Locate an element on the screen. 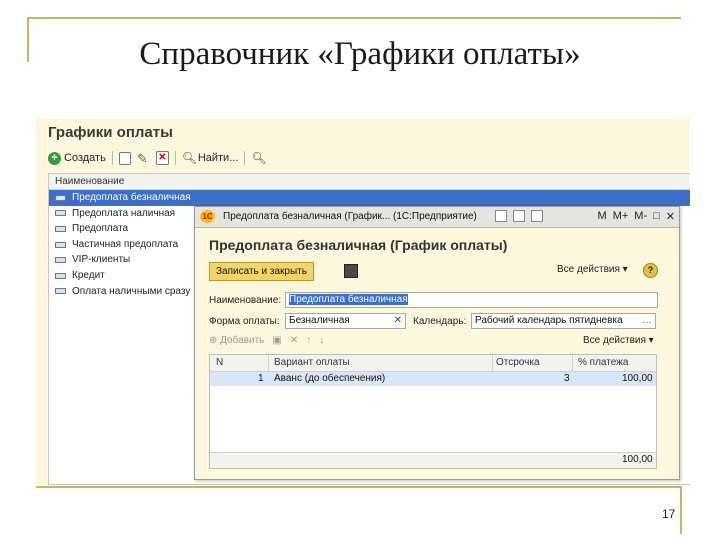  edit-button: ✎ is located at coordinates (143, 158).